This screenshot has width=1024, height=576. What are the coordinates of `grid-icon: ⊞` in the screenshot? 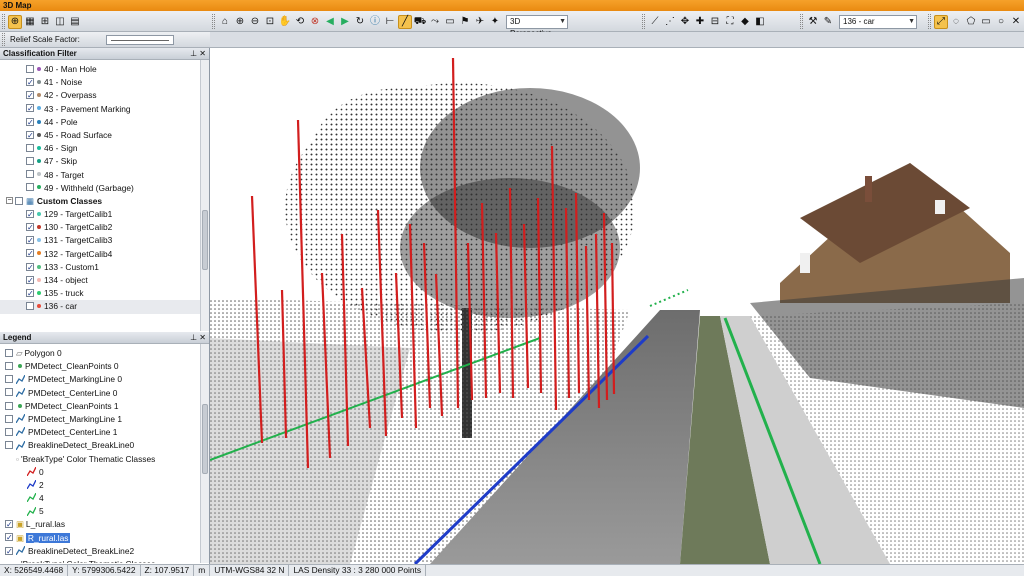 It's located at (45, 22).